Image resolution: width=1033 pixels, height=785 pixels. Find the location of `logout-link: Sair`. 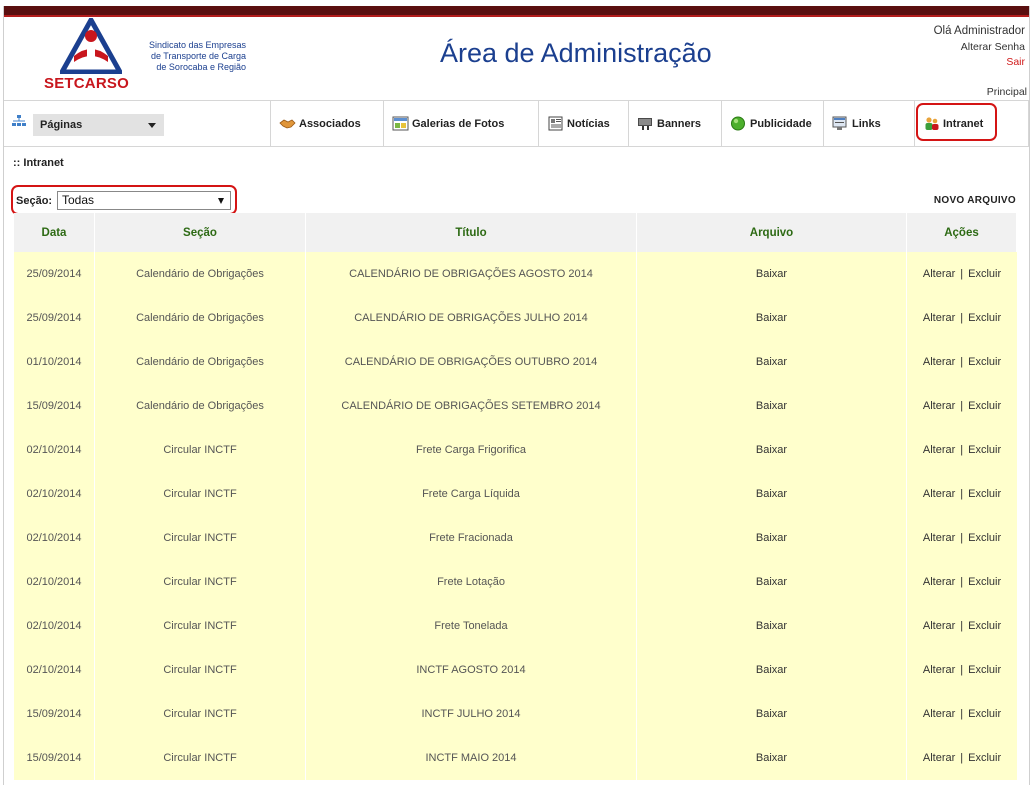

logout-link: Sair is located at coordinates (1015, 62).